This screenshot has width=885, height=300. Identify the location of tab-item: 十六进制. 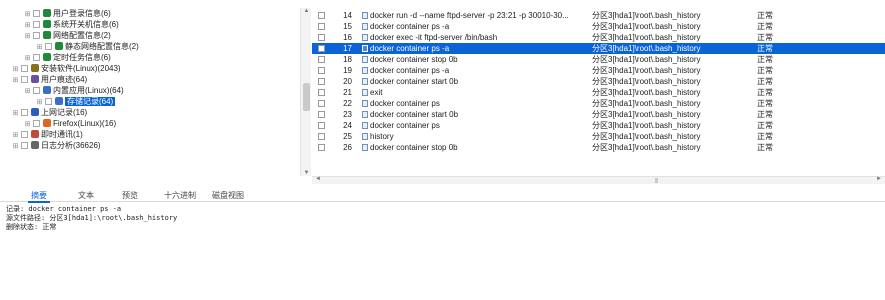
(180, 196).